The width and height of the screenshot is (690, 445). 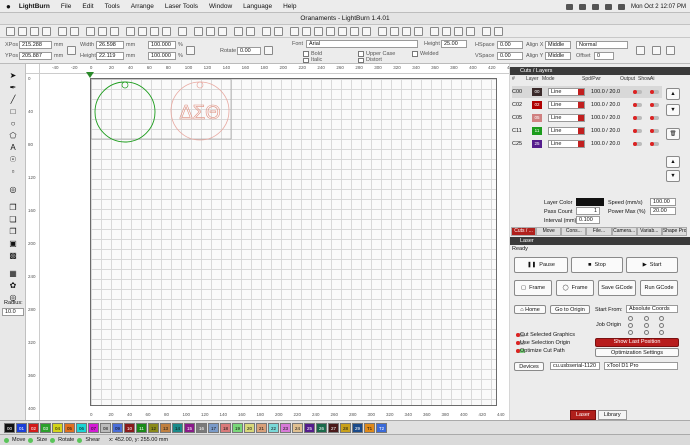 What do you see at coordinates (510, 45) in the screenshot?
I see `hspace-field: 0.00` at bounding box center [510, 45].